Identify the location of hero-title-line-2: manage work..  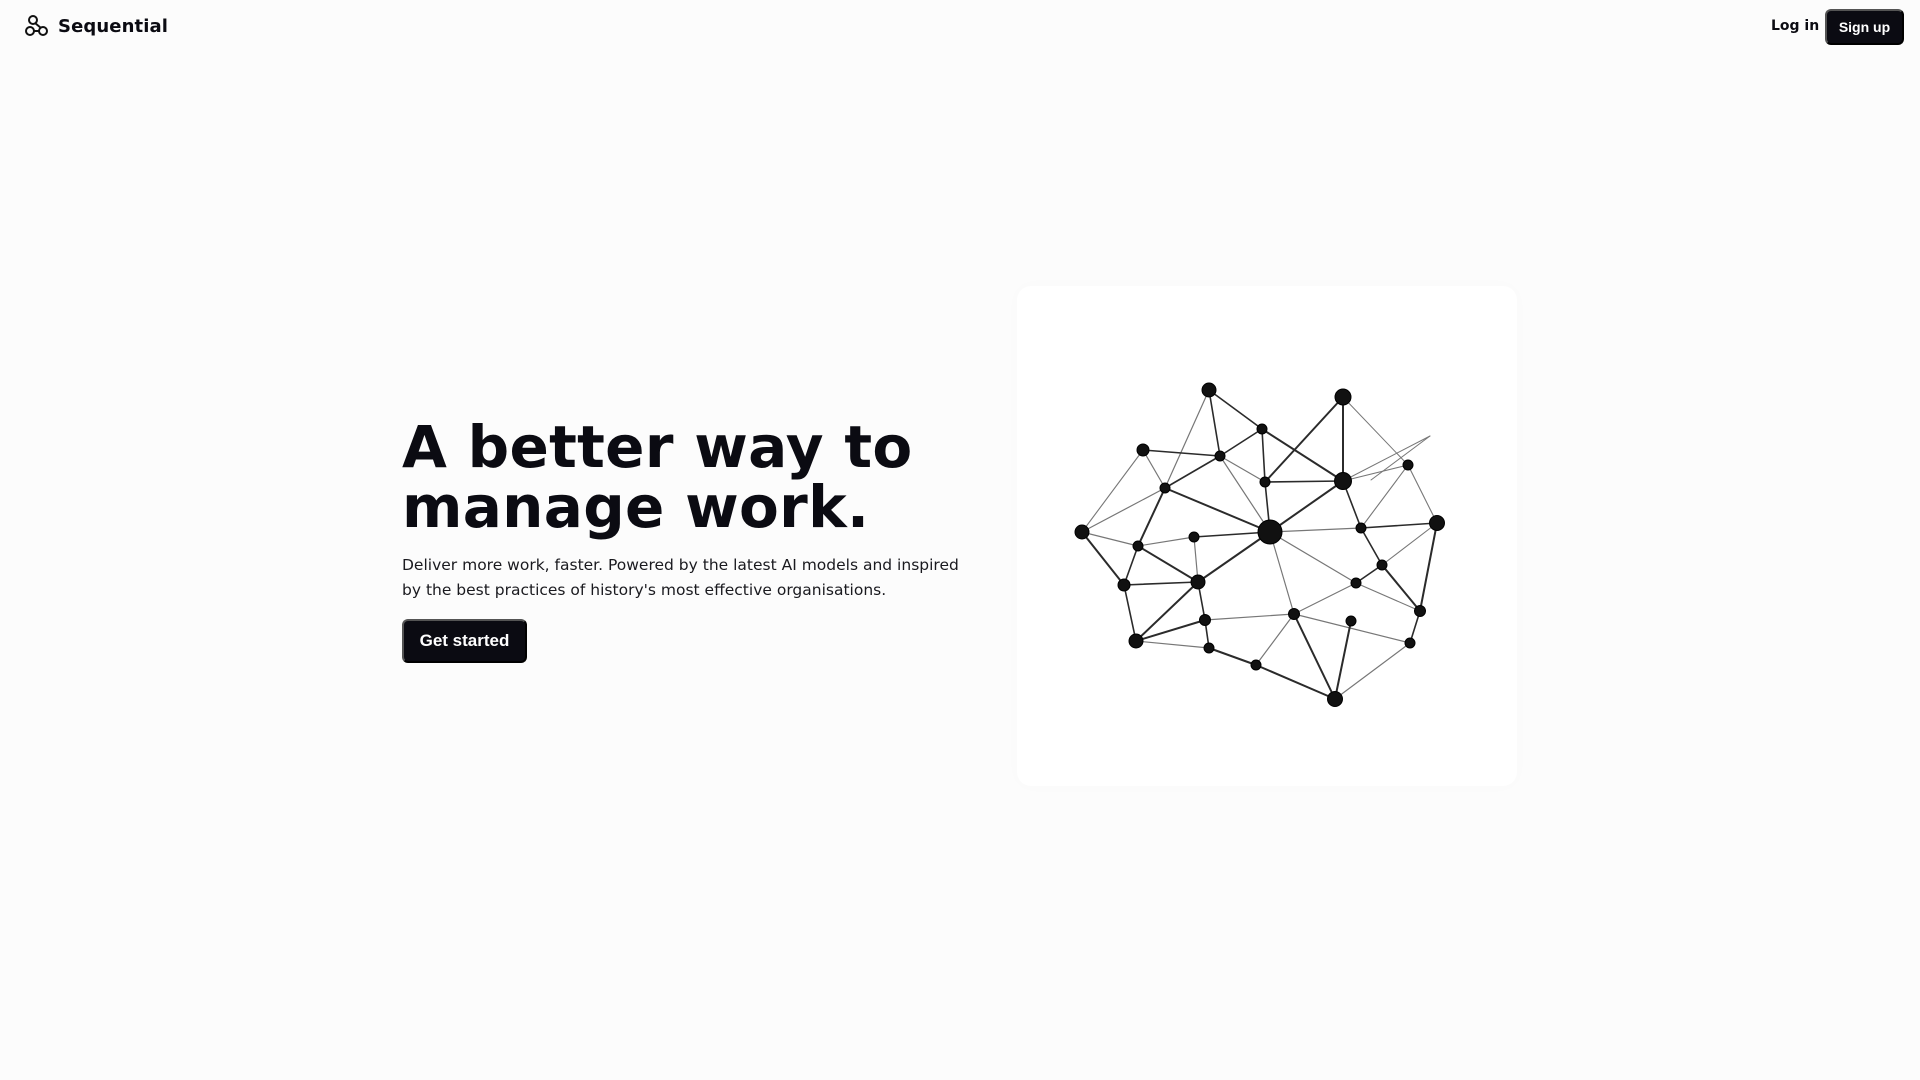
(636, 507).